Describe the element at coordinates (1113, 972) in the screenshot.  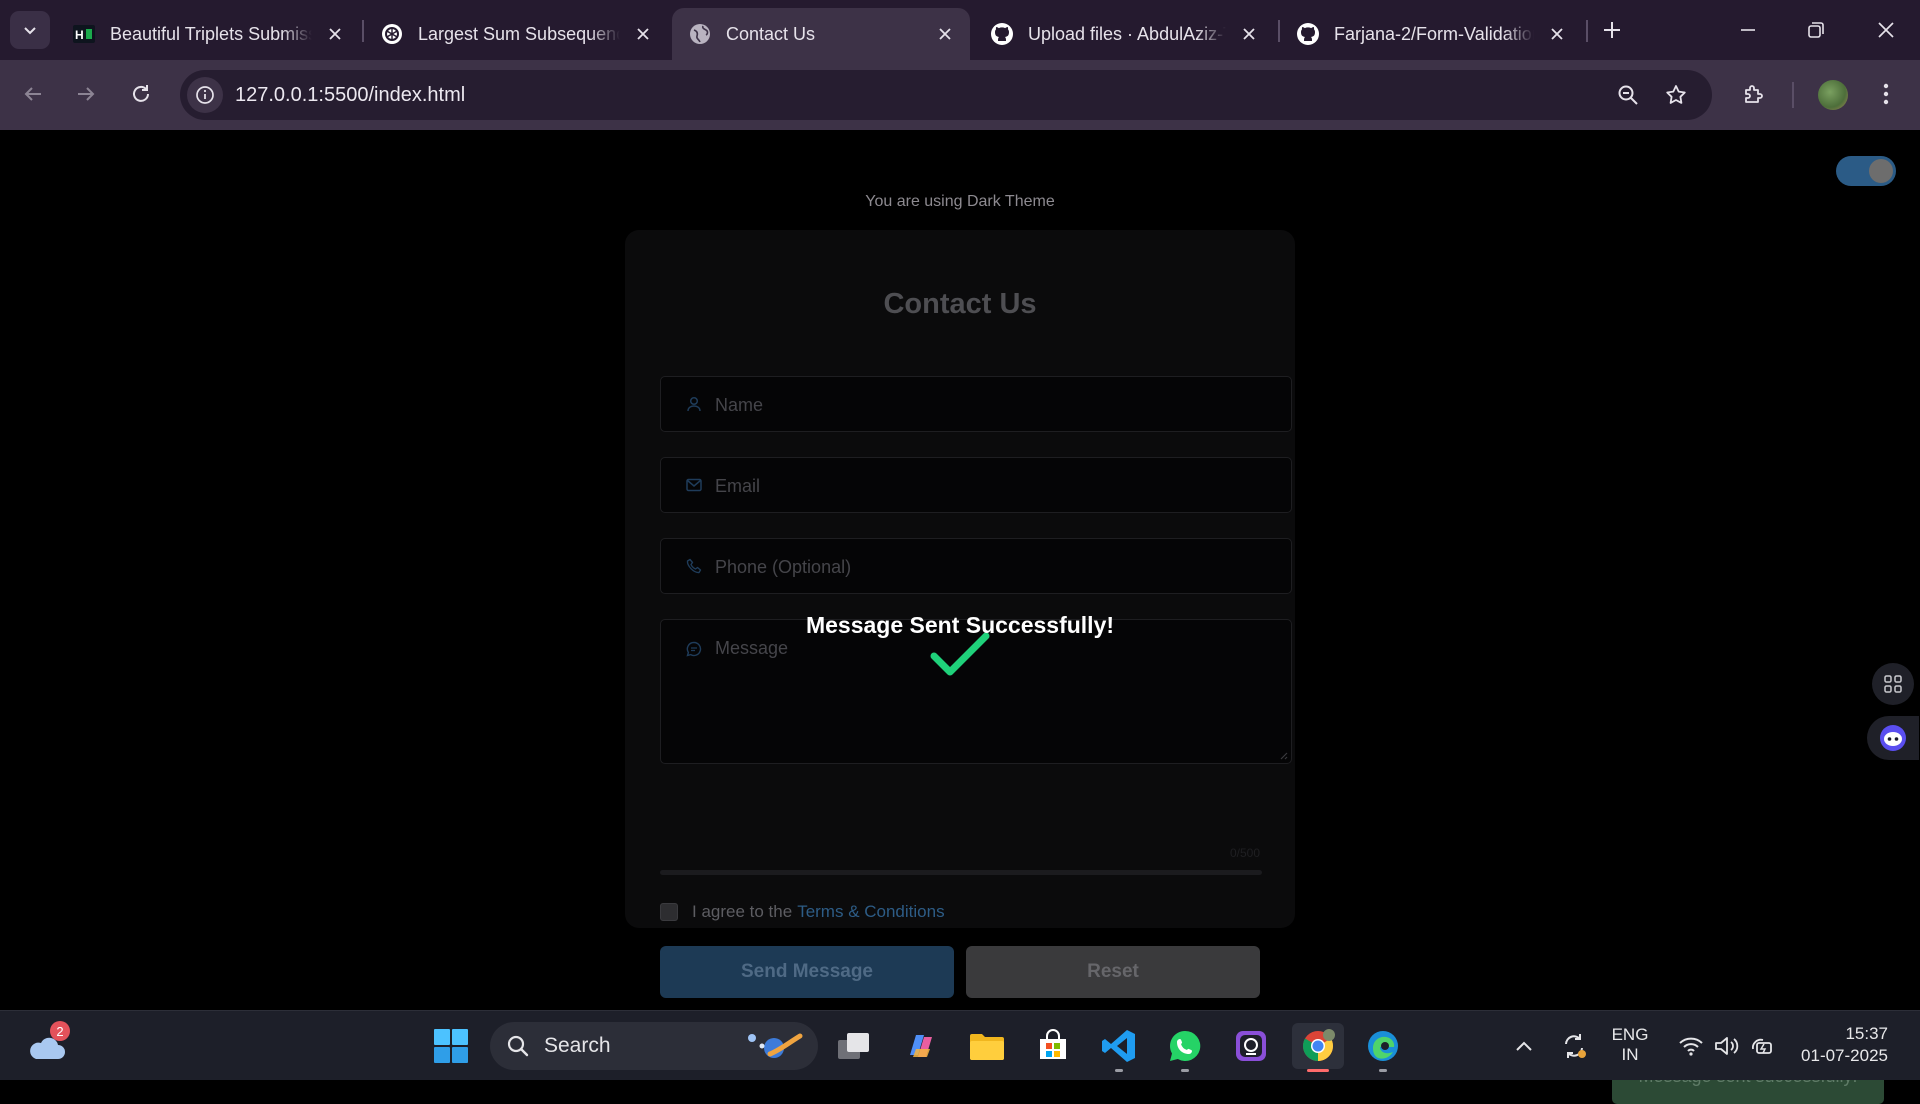
I see `reset-button: Reset` at that location.